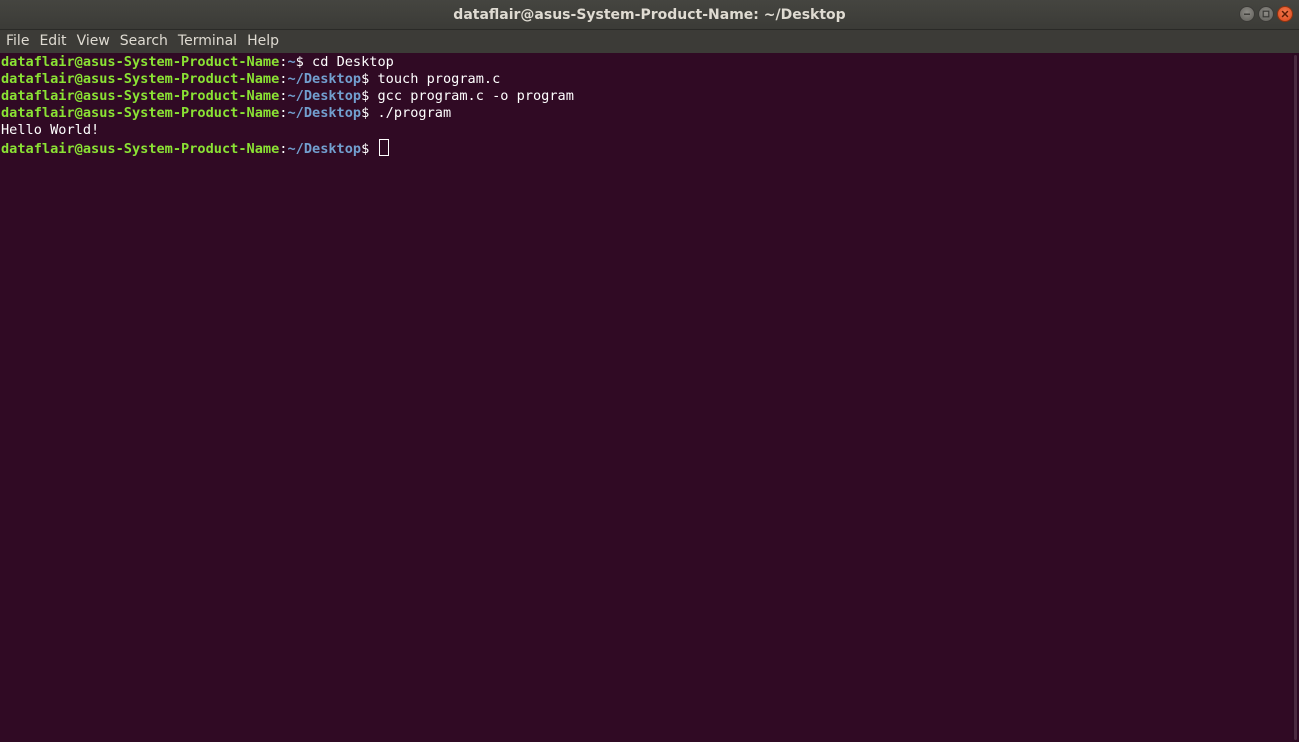 The height and width of the screenshot is (742, 1299). What do you see at coordinates (649, 41) in the screenshot?
I see `menu-bar: File Edit View Search Terminal Help` at bounding box center [649, 41].